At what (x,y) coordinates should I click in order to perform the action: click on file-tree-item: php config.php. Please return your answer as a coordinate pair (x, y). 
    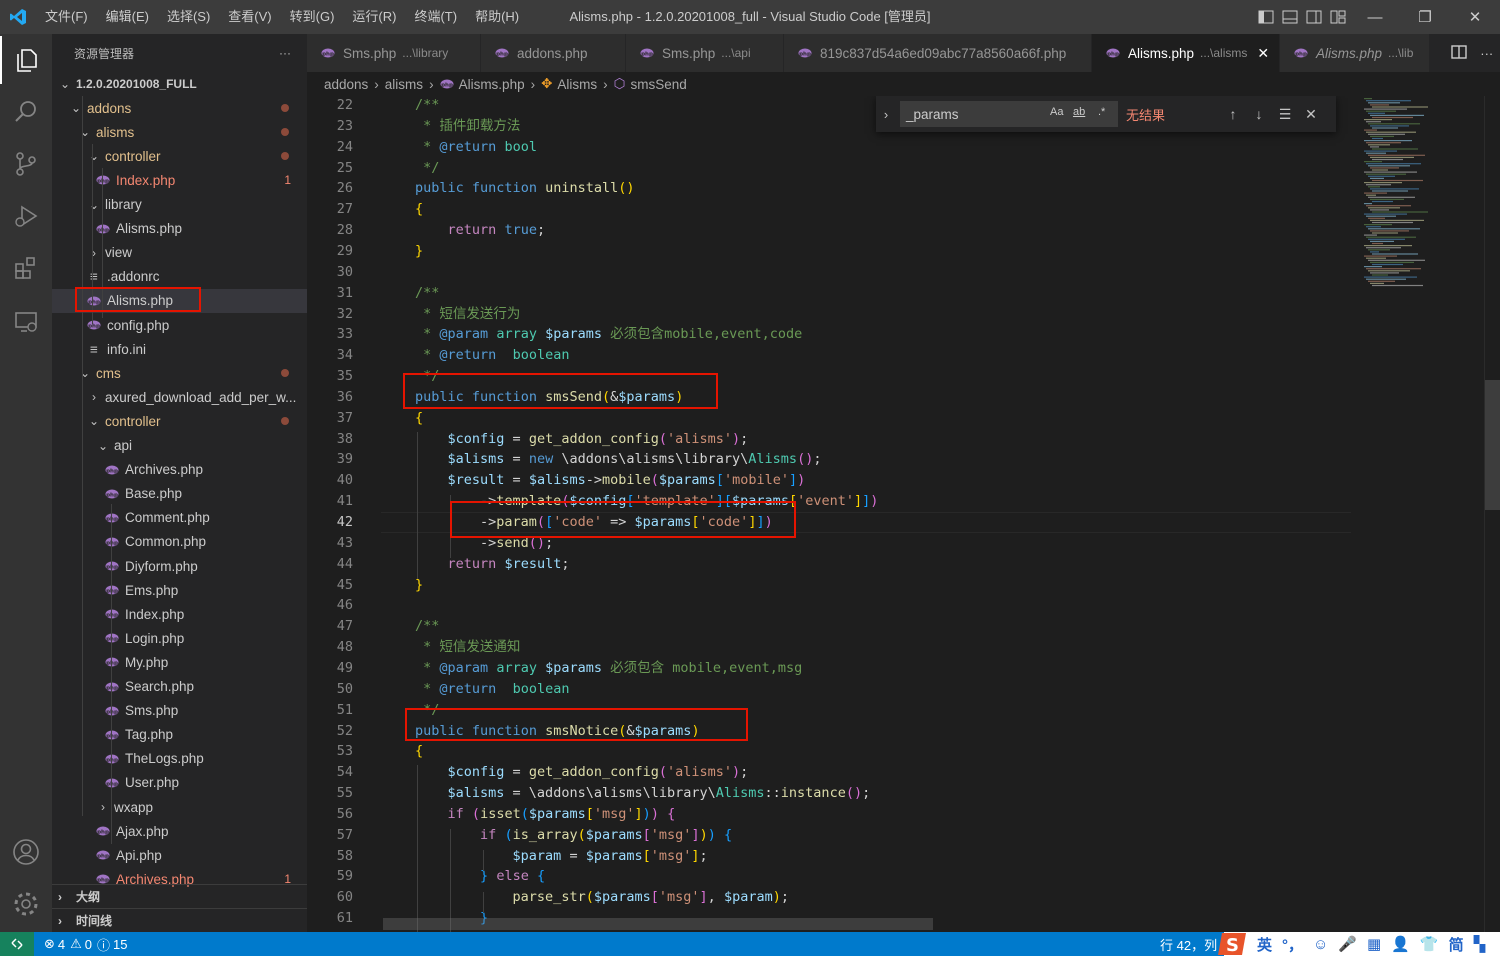
    Looking at the image, I should click on (179, 325).